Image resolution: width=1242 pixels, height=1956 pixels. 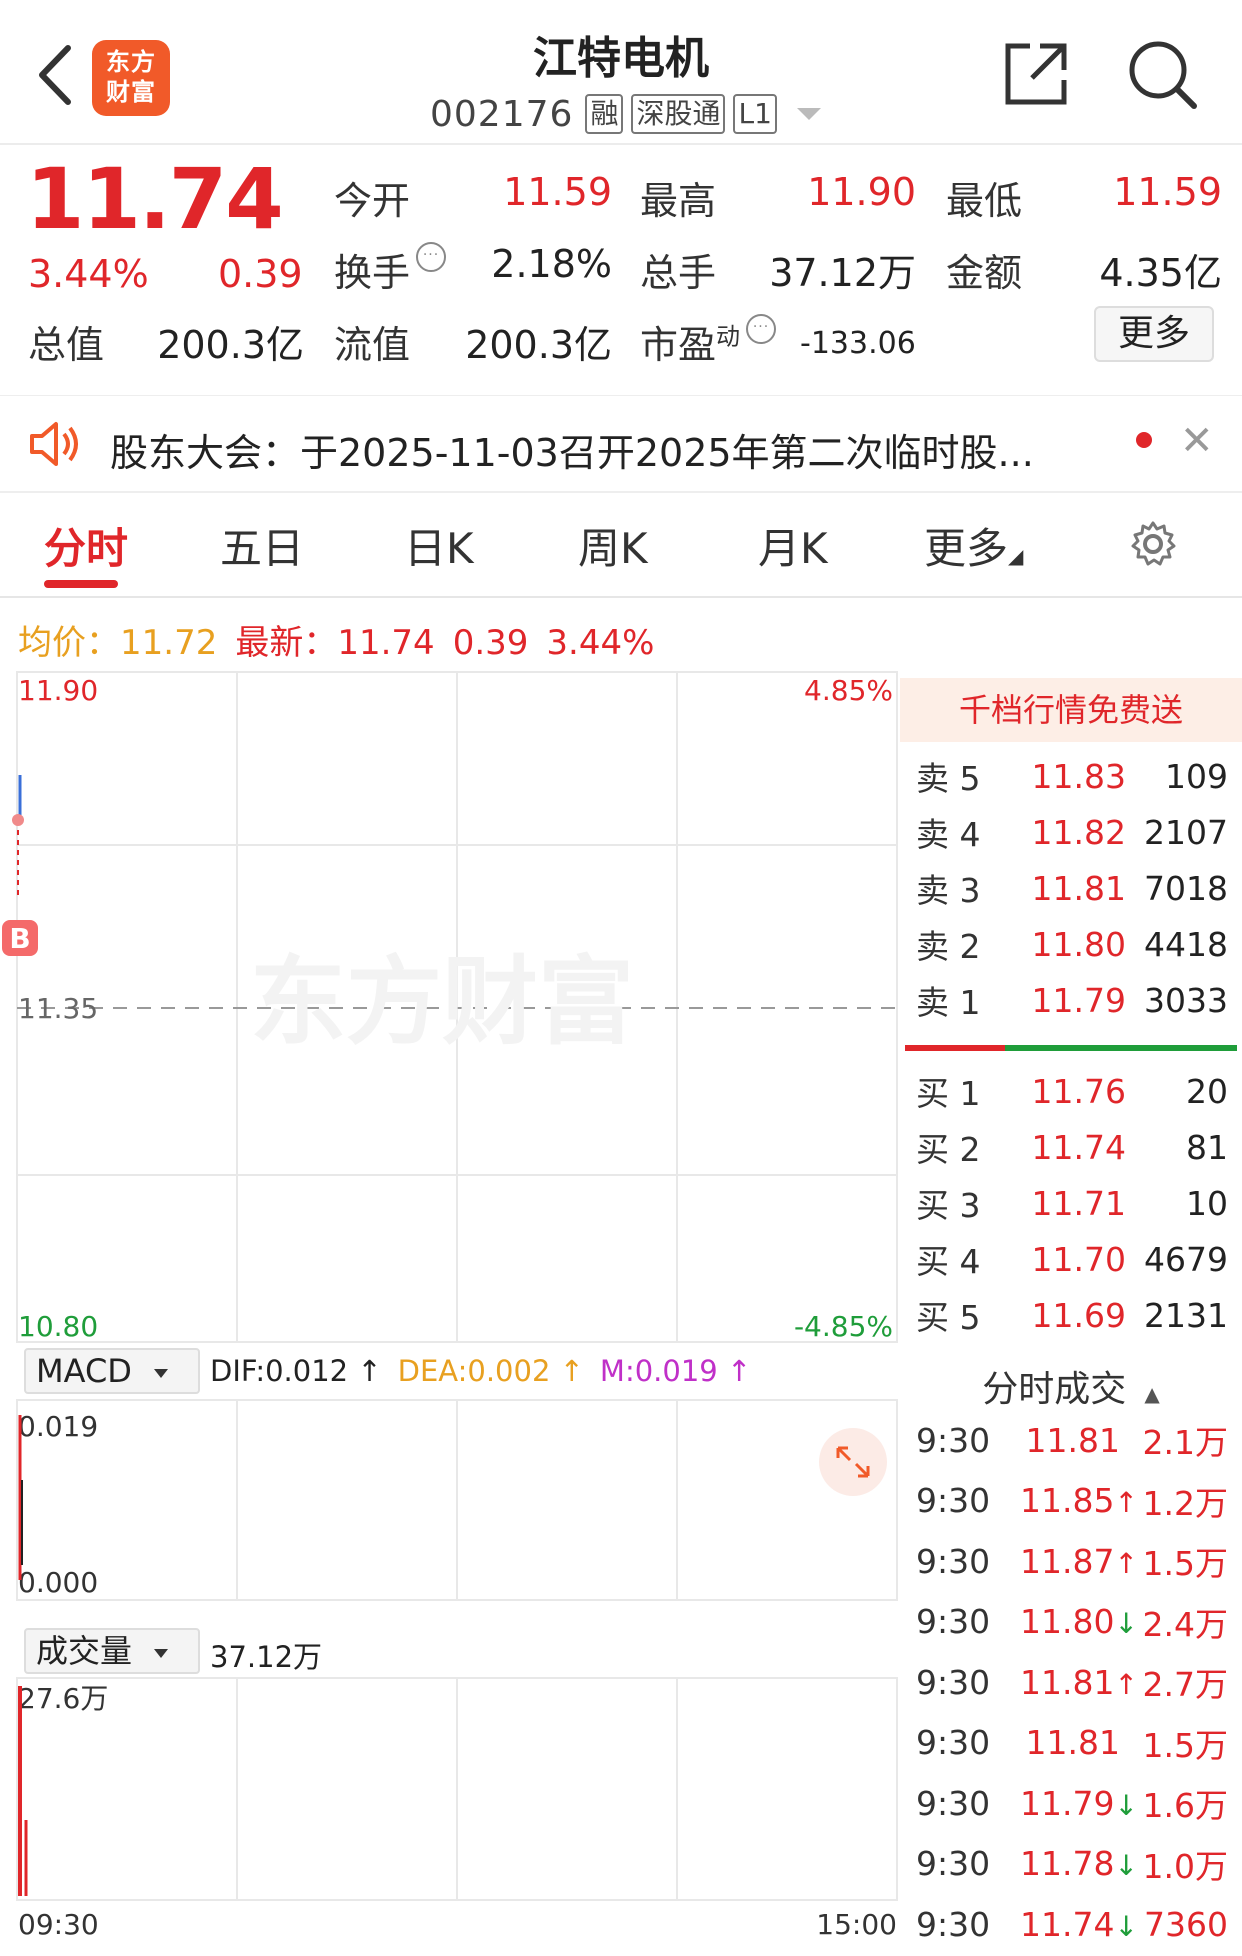 I want to click on ask-volume: 4418, so click(x=1186, y=944).